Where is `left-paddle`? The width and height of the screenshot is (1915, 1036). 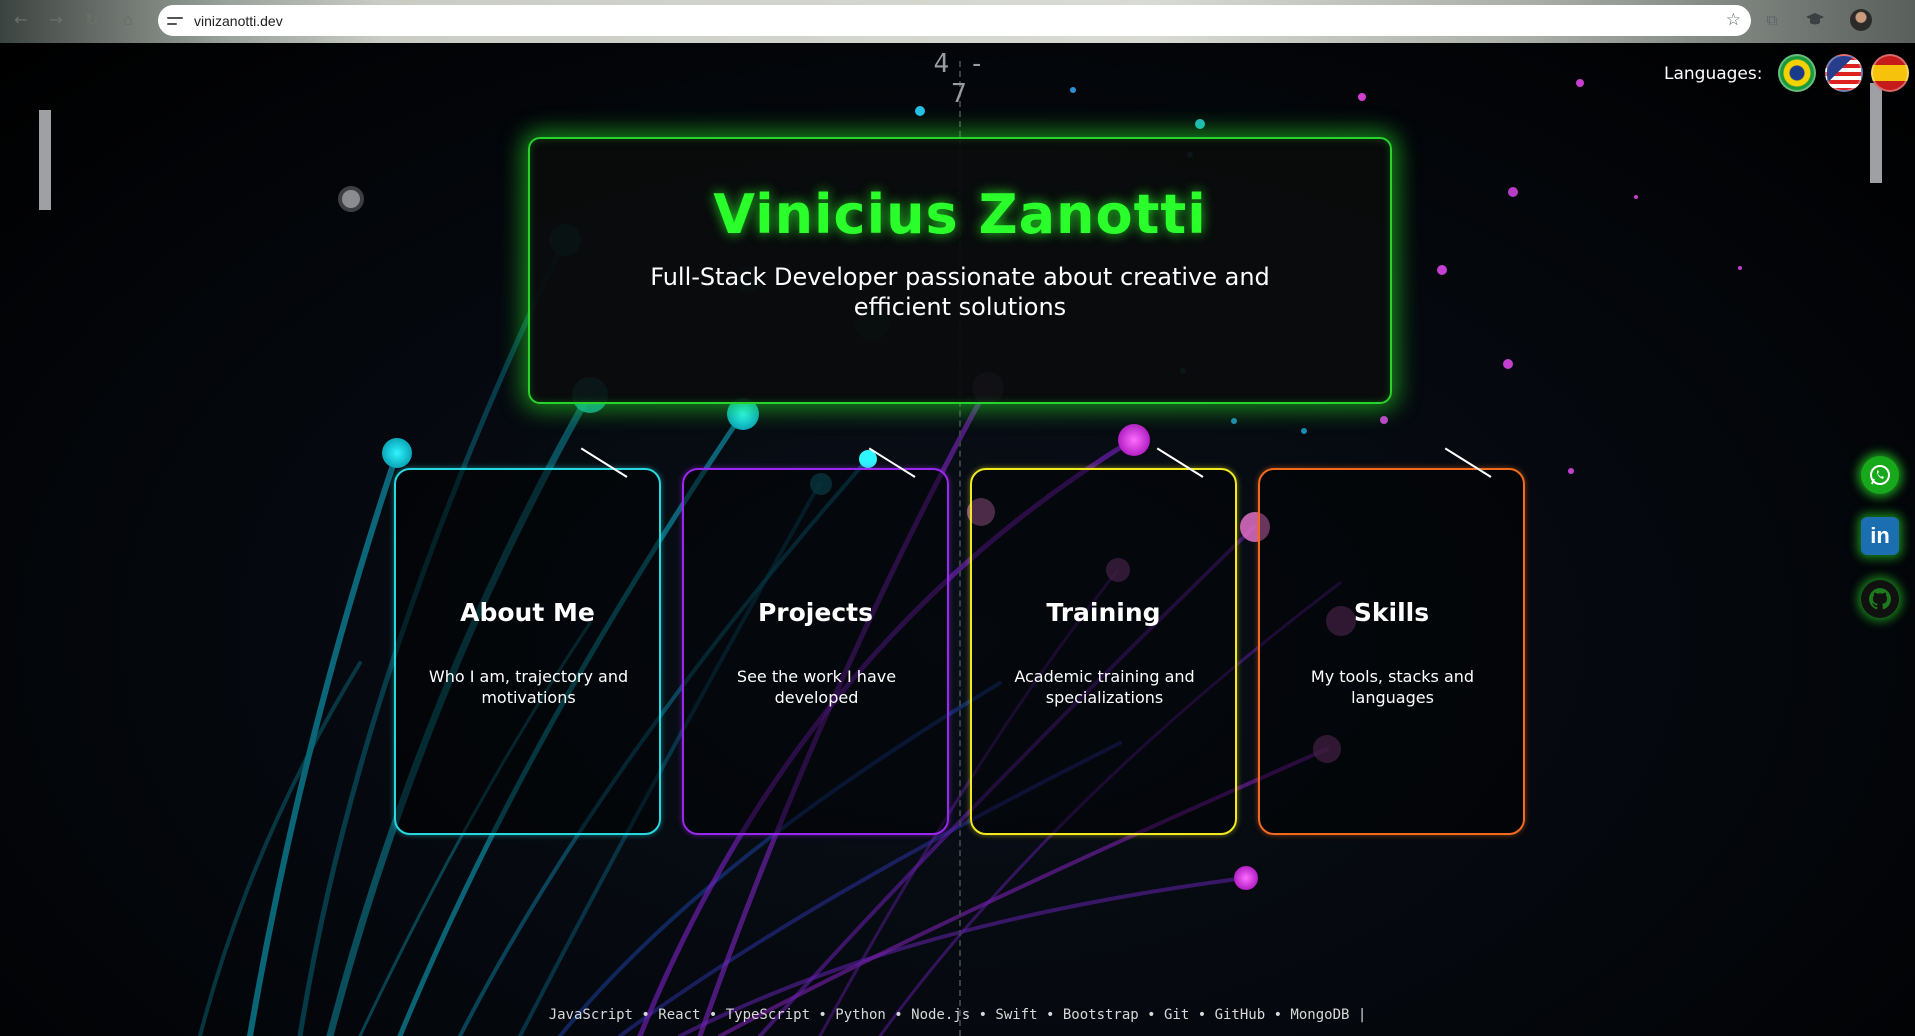 left-paddle is located at coordinates (45, 160).